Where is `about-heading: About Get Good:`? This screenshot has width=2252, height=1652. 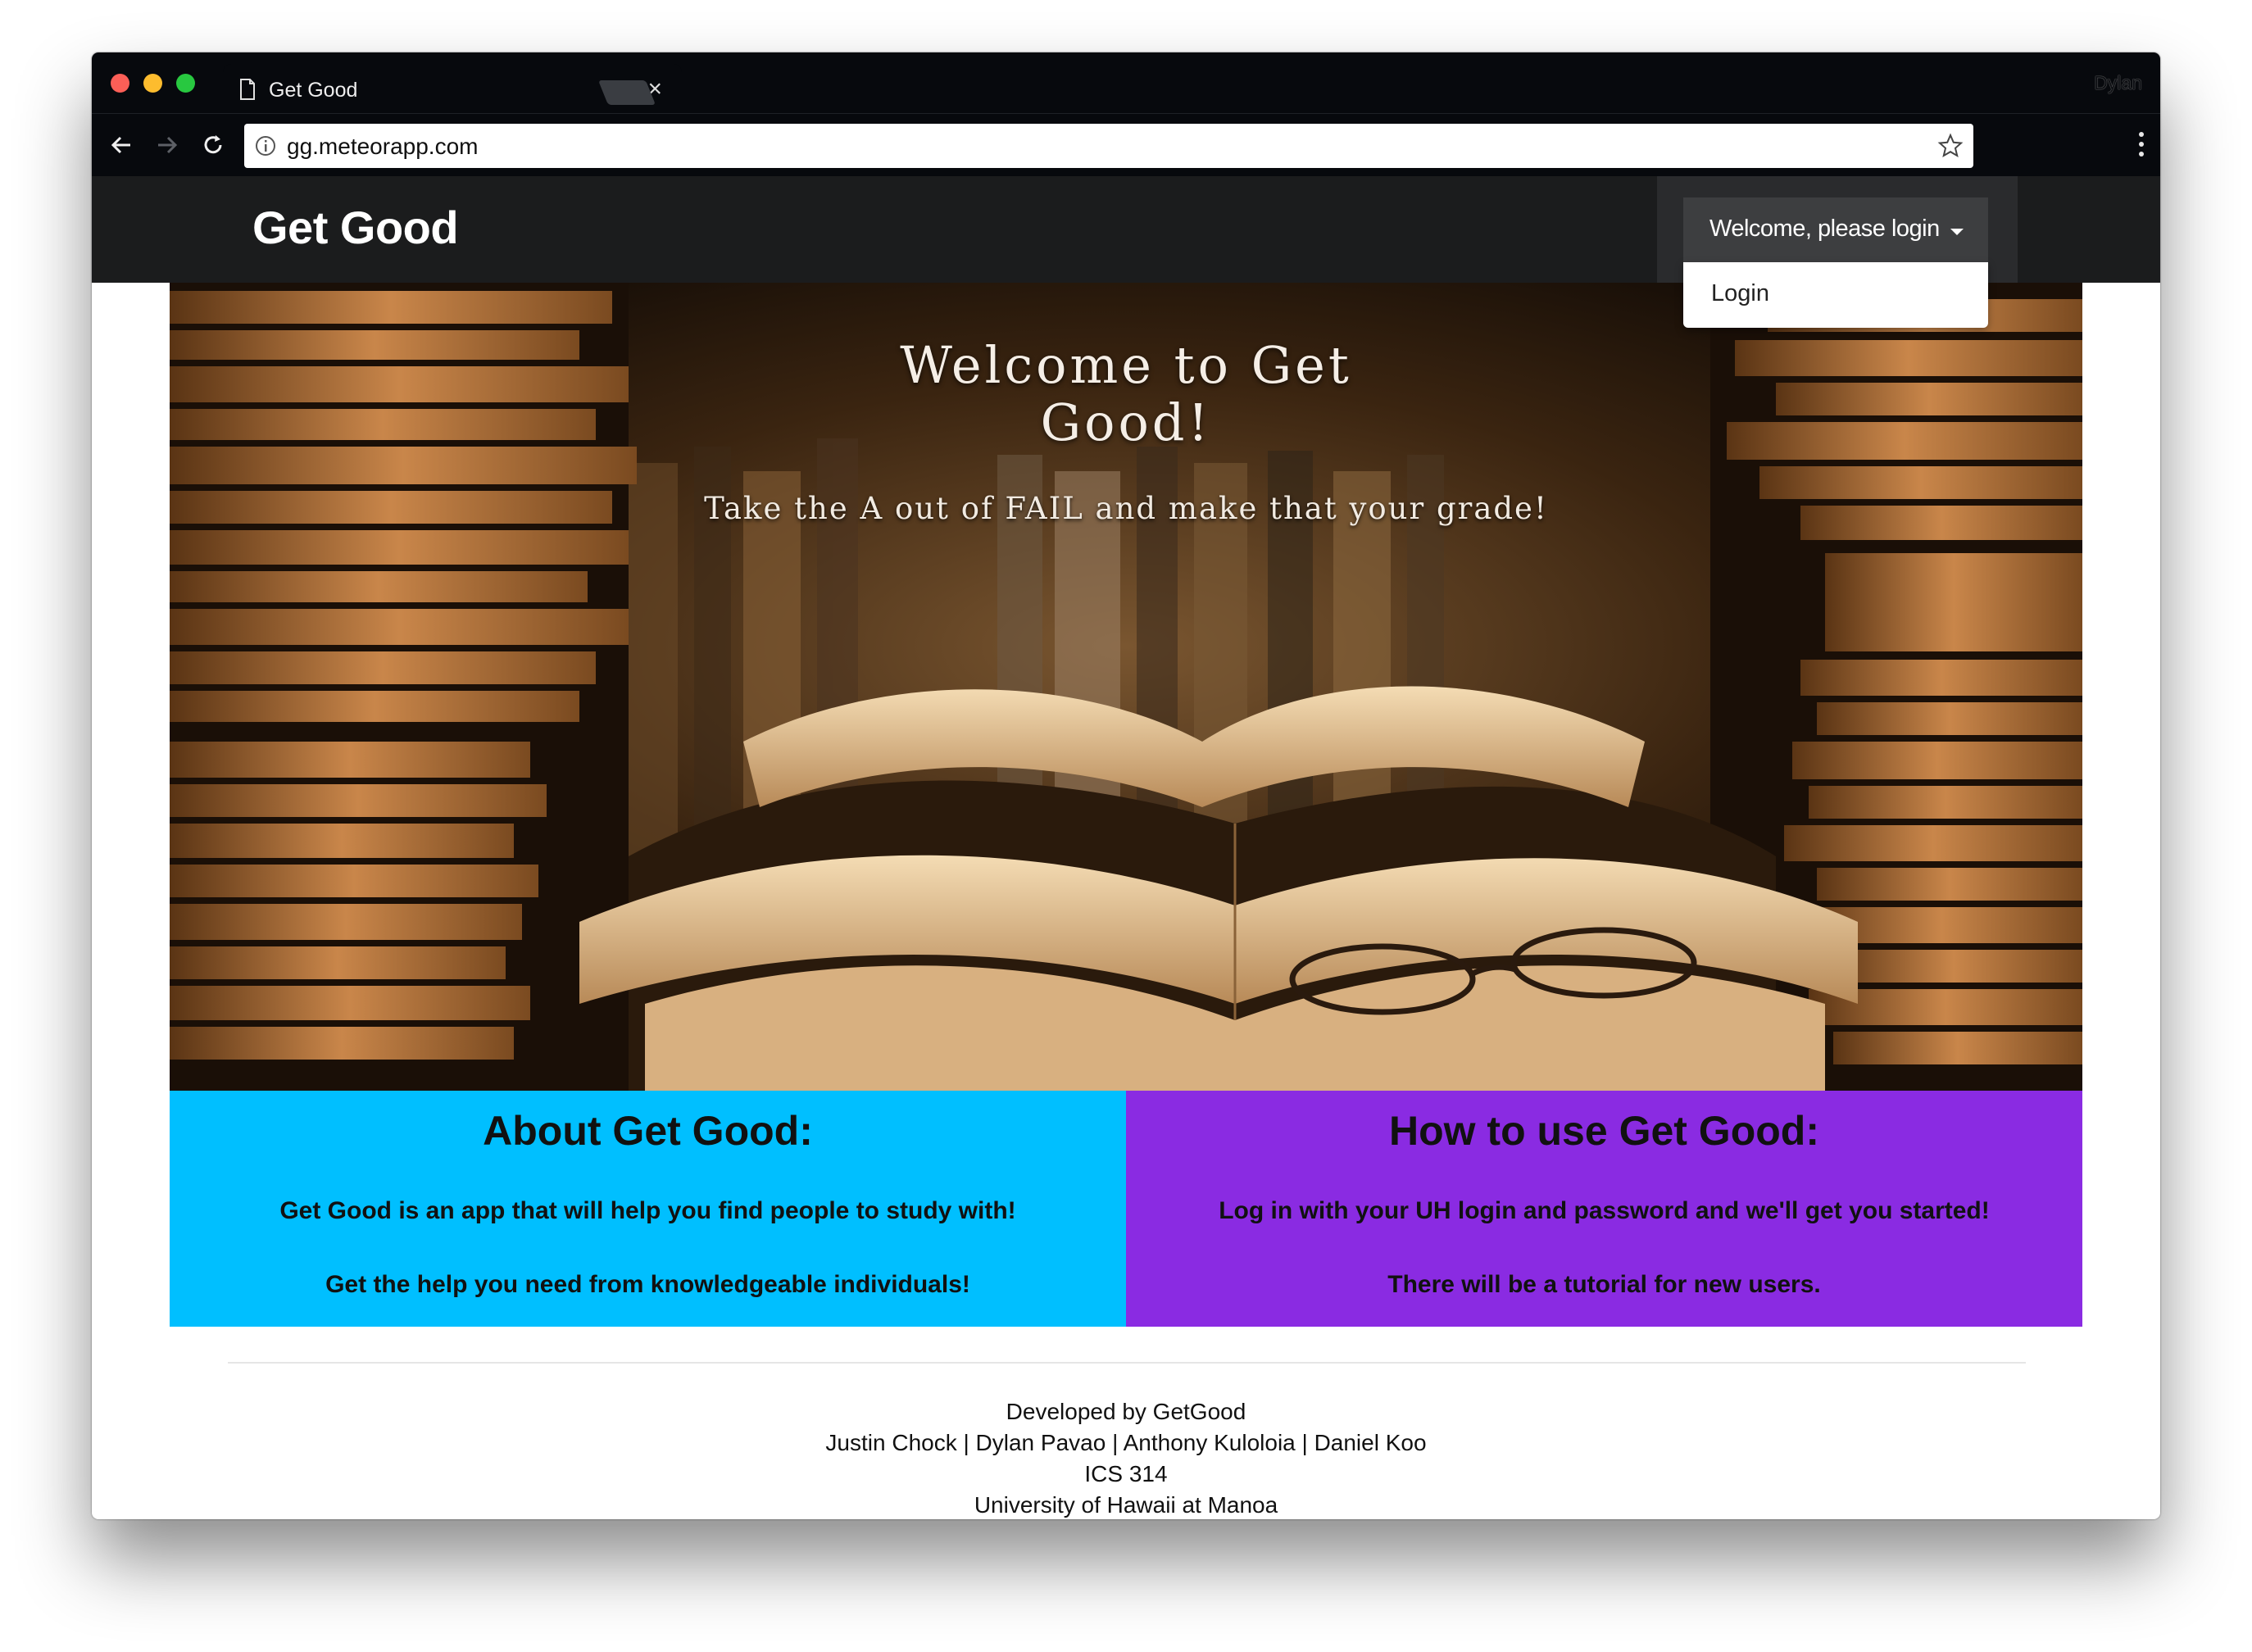 about-heading: About Get Good: is located at coordinates (648, 1131).